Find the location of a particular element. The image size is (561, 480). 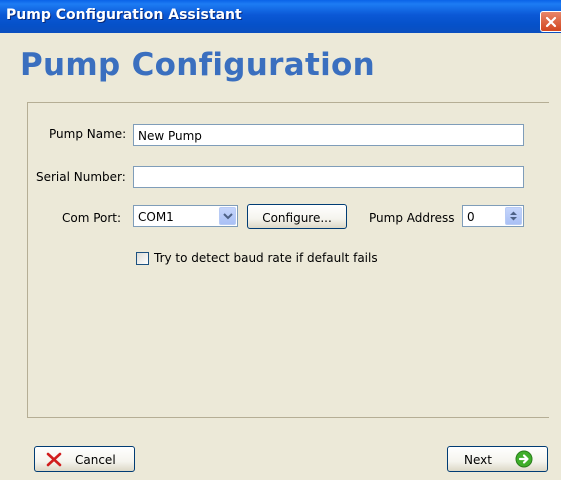

com-port-select: COM1 is located at coordinates (185, 216).